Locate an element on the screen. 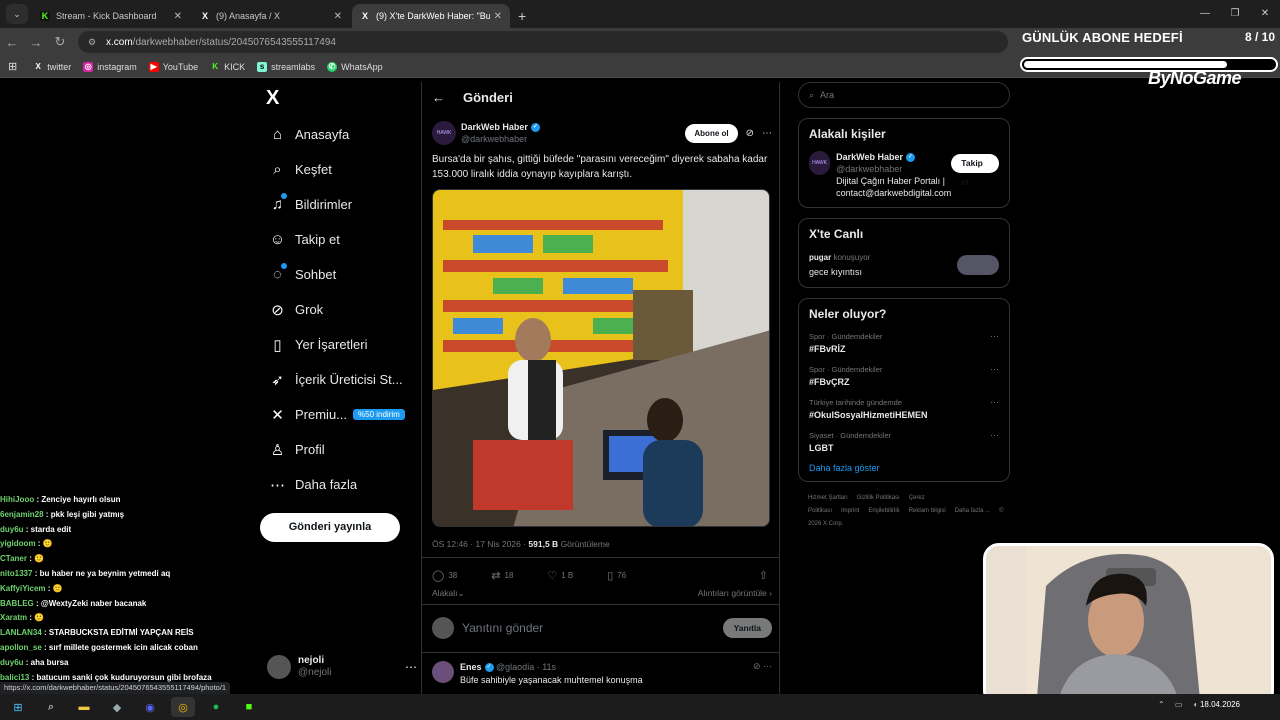 The height and width of the screenshot is (720, 1280). show-more-link: Daha fazla göster is located at coordinates (904, 468).